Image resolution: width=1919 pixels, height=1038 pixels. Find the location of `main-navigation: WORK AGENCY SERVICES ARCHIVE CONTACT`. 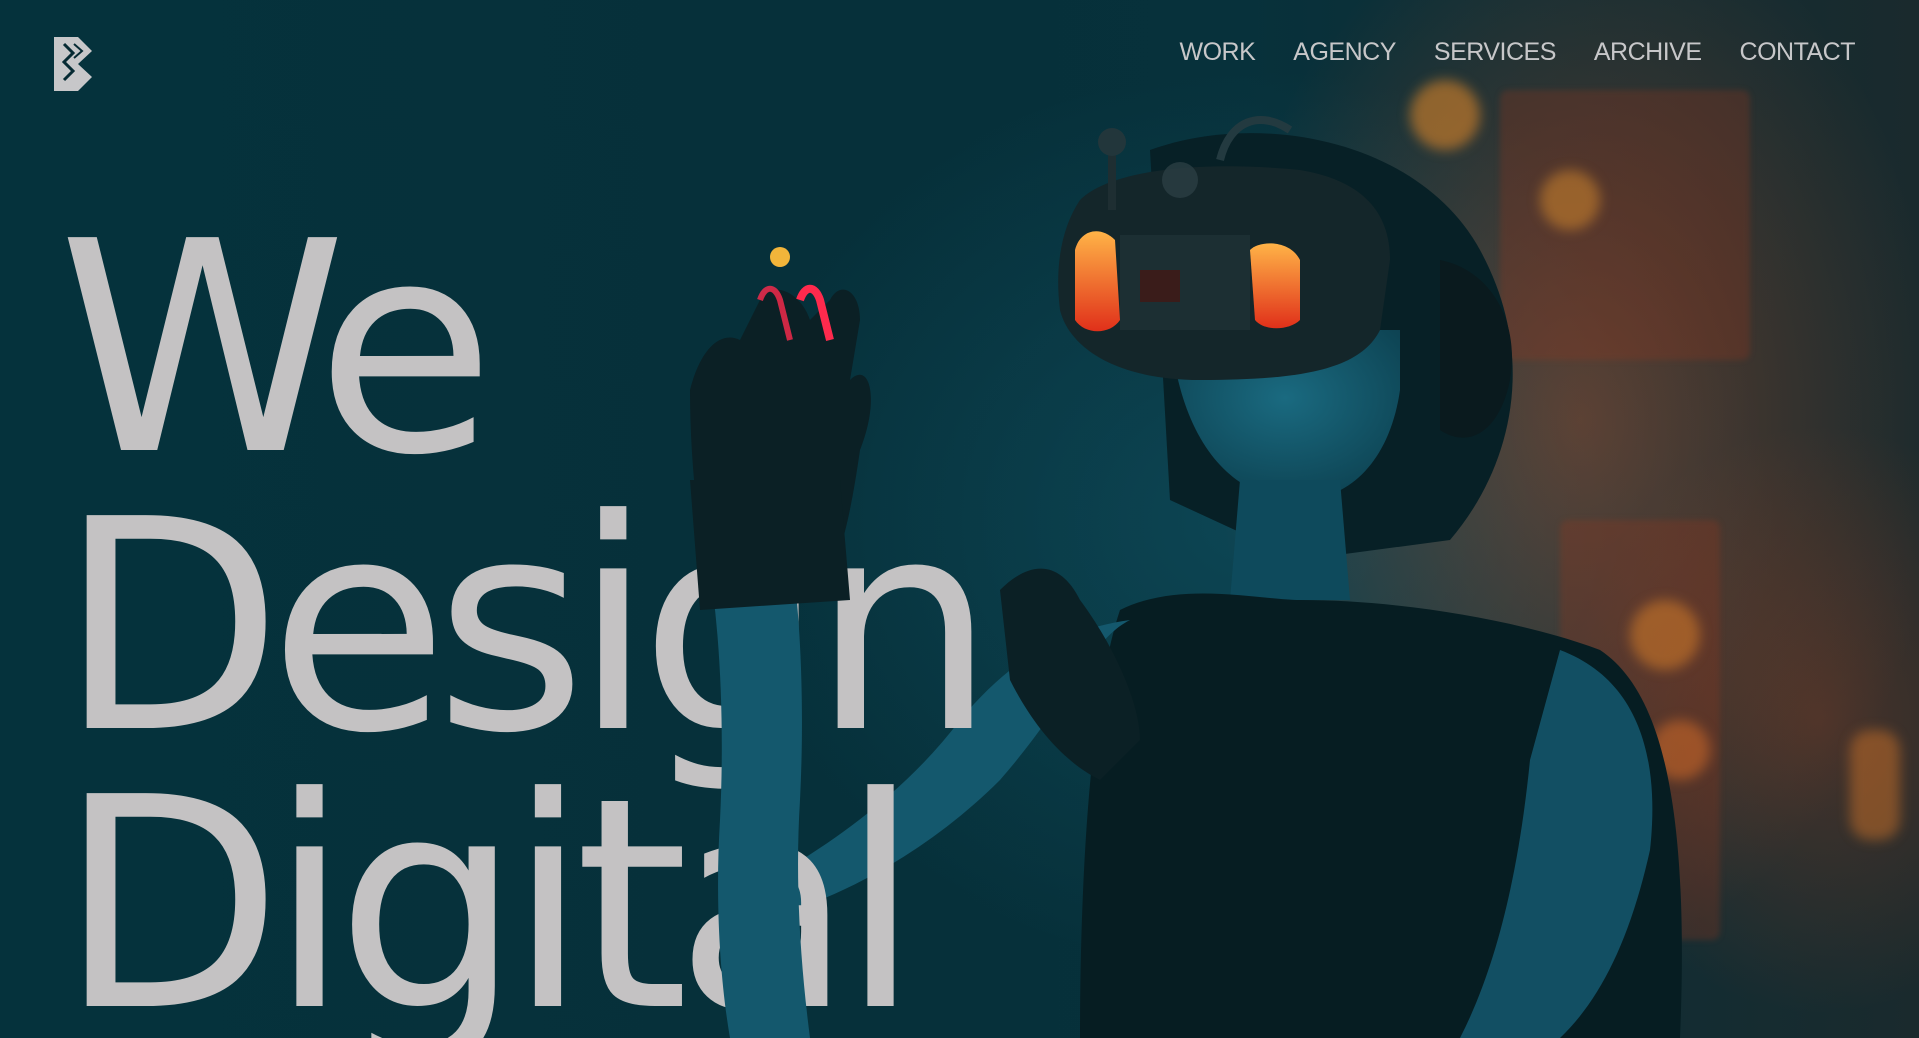

main-navigation: WORK AGENCY SERVICES ARCHIVE CONTACT is located at coordinates (1518, 52).